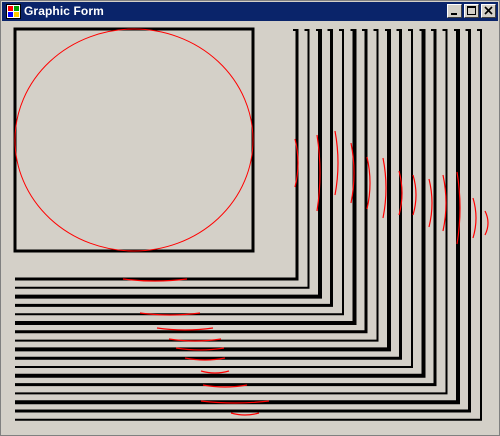 This screenshot has width=500, height=436. What do you see at coordinates (454, 14) in the screenshot?
I see `minimize-icon` at bounding box center [454, 14].